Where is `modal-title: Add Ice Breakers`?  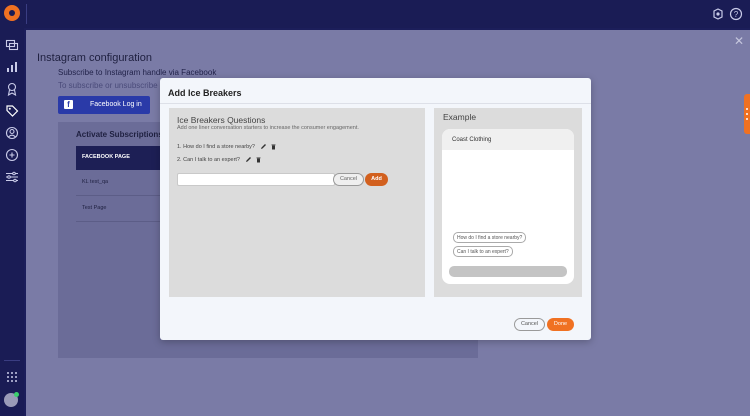 modal-title: Add Ice Breakers is located at coordinates (205, 93).